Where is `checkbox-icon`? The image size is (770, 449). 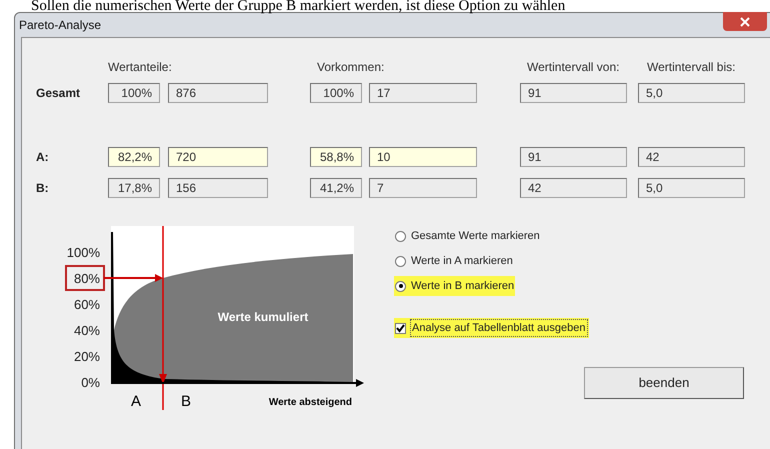
checkbox-icon is located at coordinates (400, 328).